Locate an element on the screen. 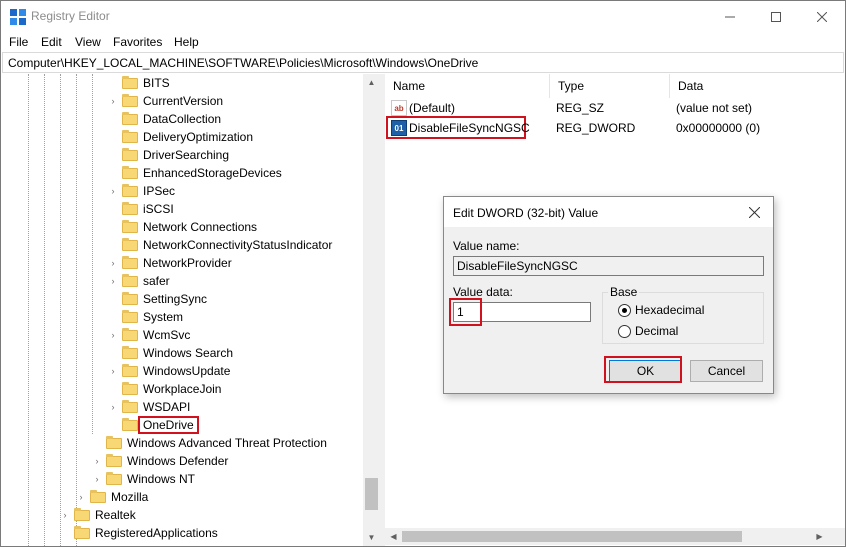 The height and width of the screenshot is (547, 846). tree-scroll-thumb is located at coordinates (371, 494).